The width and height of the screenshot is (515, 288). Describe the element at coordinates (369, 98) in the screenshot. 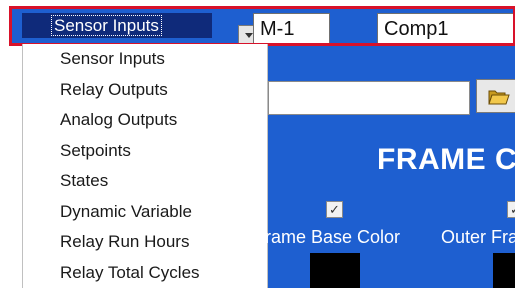

I see `file-path-input` at that location.